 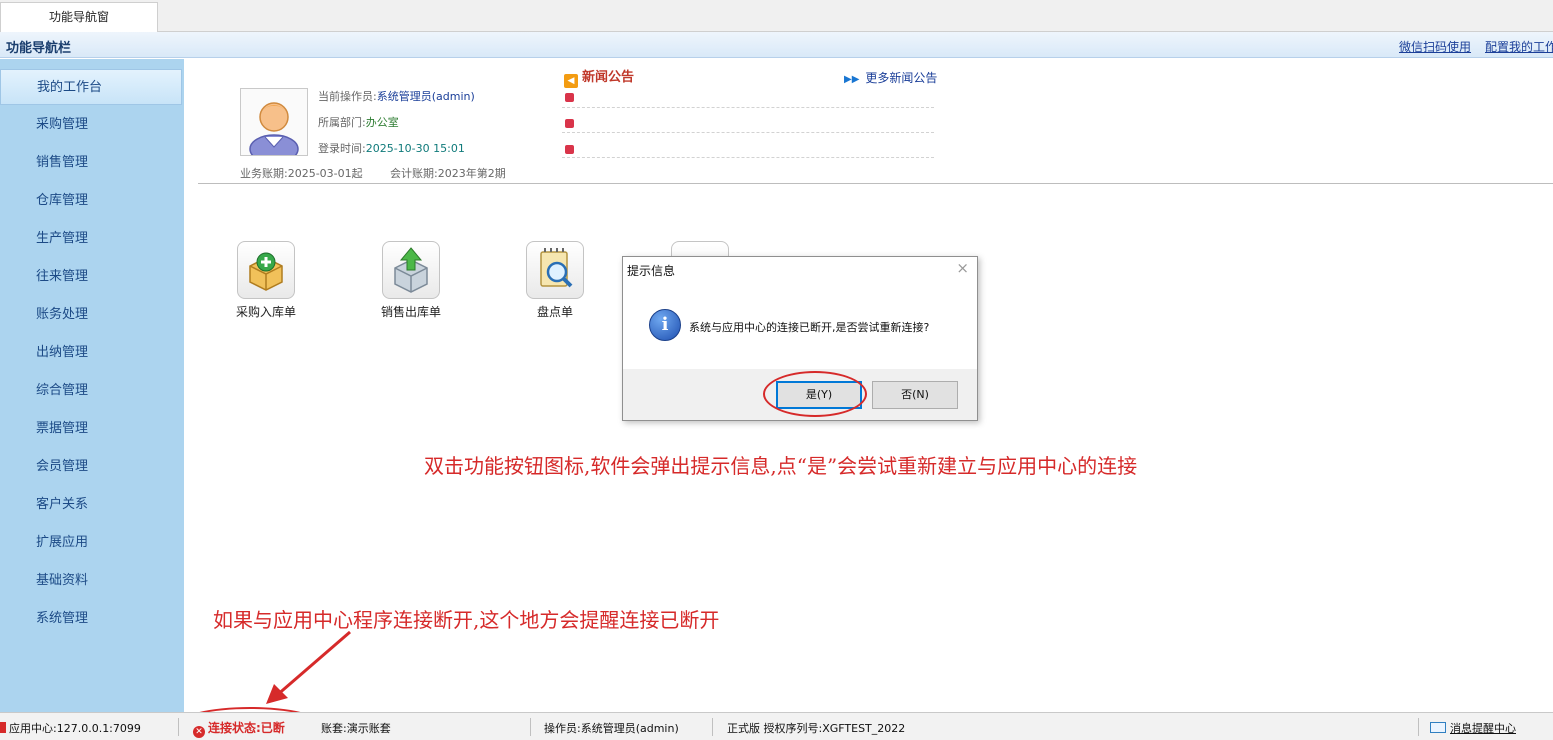 What do you see at coordinates (815, 394) in the screenshot?
I see `annotation-ellipse-yes` at bounding box center [815, 394].